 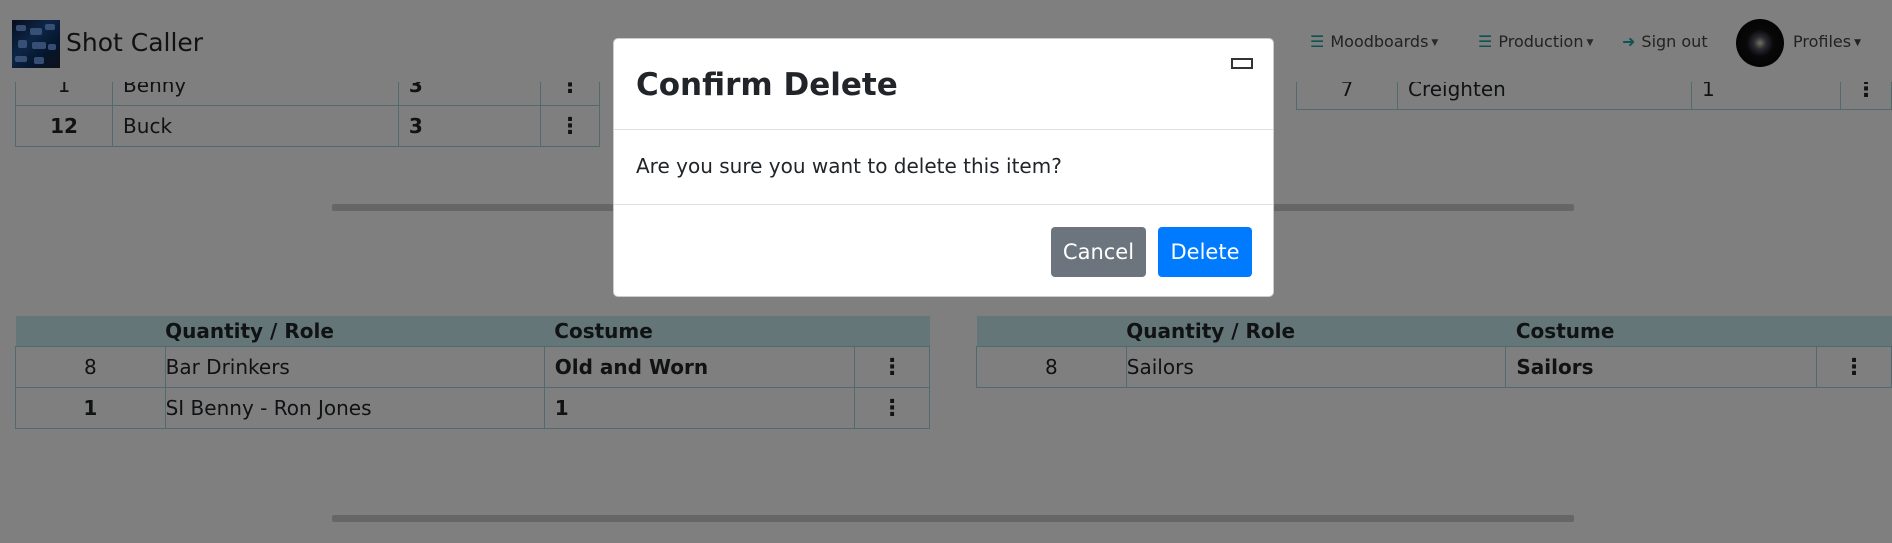 I want to click on cancel-button: Cancel, so click(x=1098, y=252).